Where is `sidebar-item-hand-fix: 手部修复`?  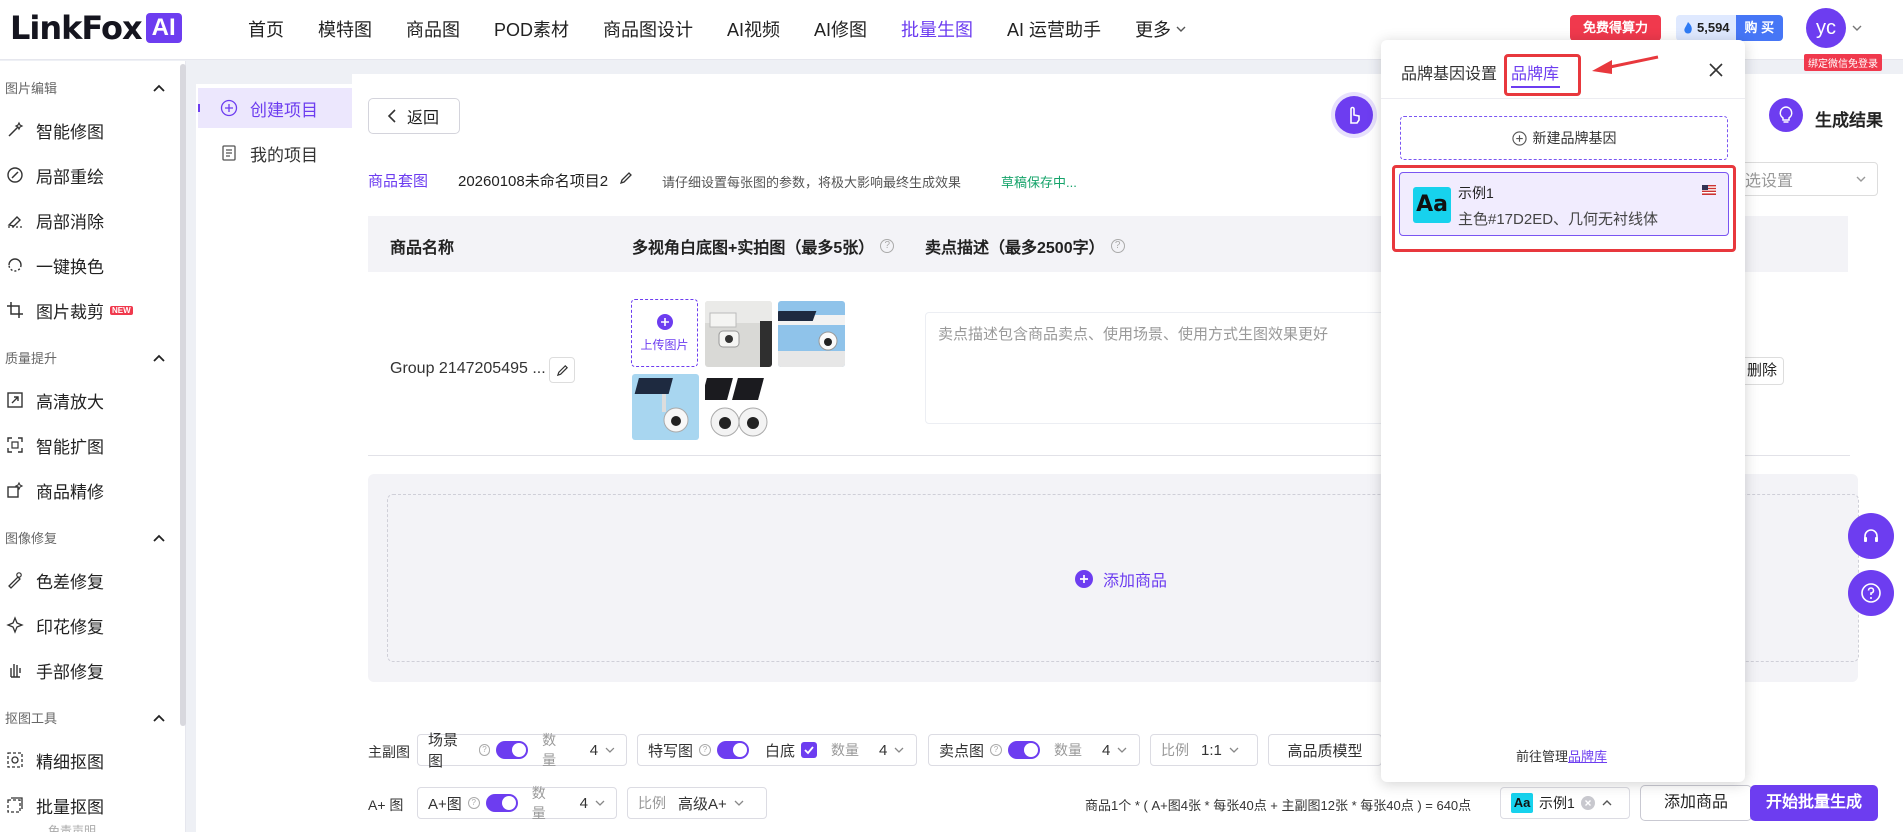 sidebar-item-hand-fix: 手部修复 is located at coordinates (91, 670).